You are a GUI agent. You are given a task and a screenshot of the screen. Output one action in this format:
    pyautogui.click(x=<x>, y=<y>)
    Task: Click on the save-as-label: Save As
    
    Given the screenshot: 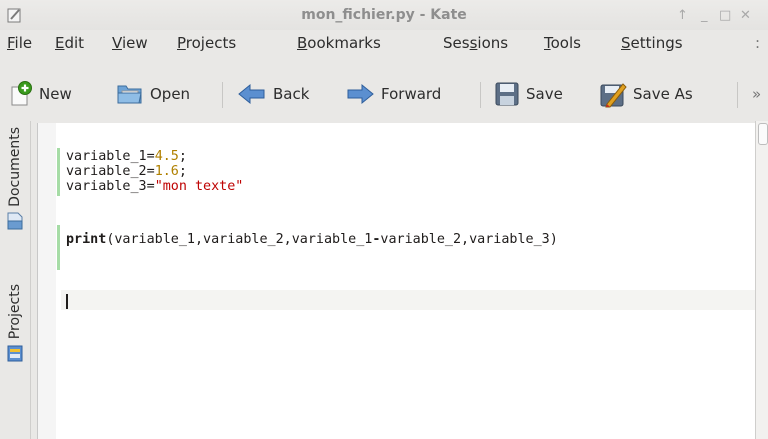 What is the action you would take?
    pyautogui.click(x=663, y=94)
    